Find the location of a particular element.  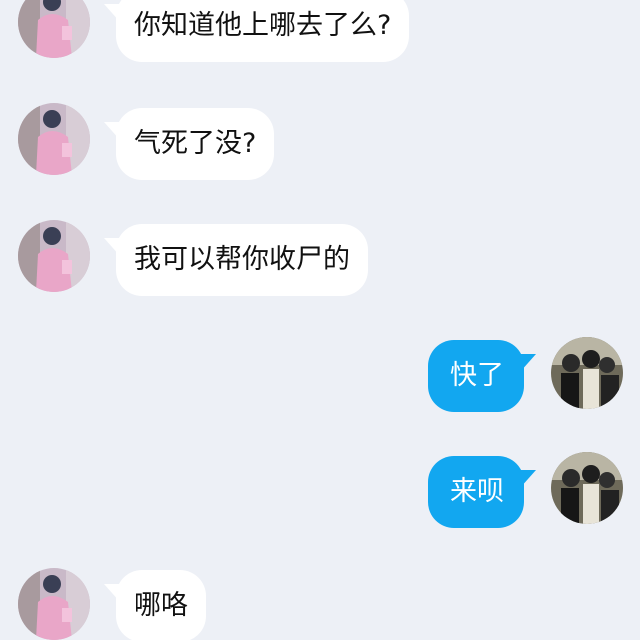

message-text: 我可以帮你收尸的 is located at coordinates (242, 259).